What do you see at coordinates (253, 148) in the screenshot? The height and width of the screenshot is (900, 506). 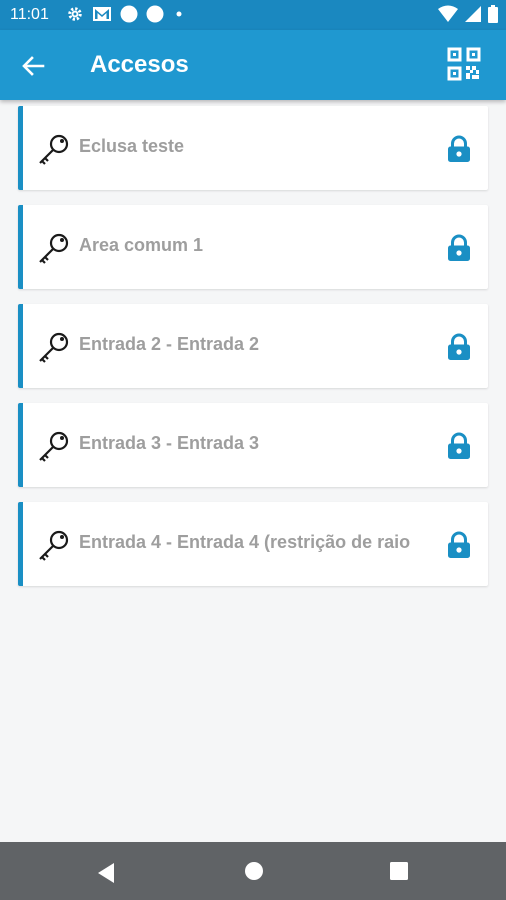 I see `access-item-eclusa-teste: Eclusa teste` at bounding box center [253, 148].